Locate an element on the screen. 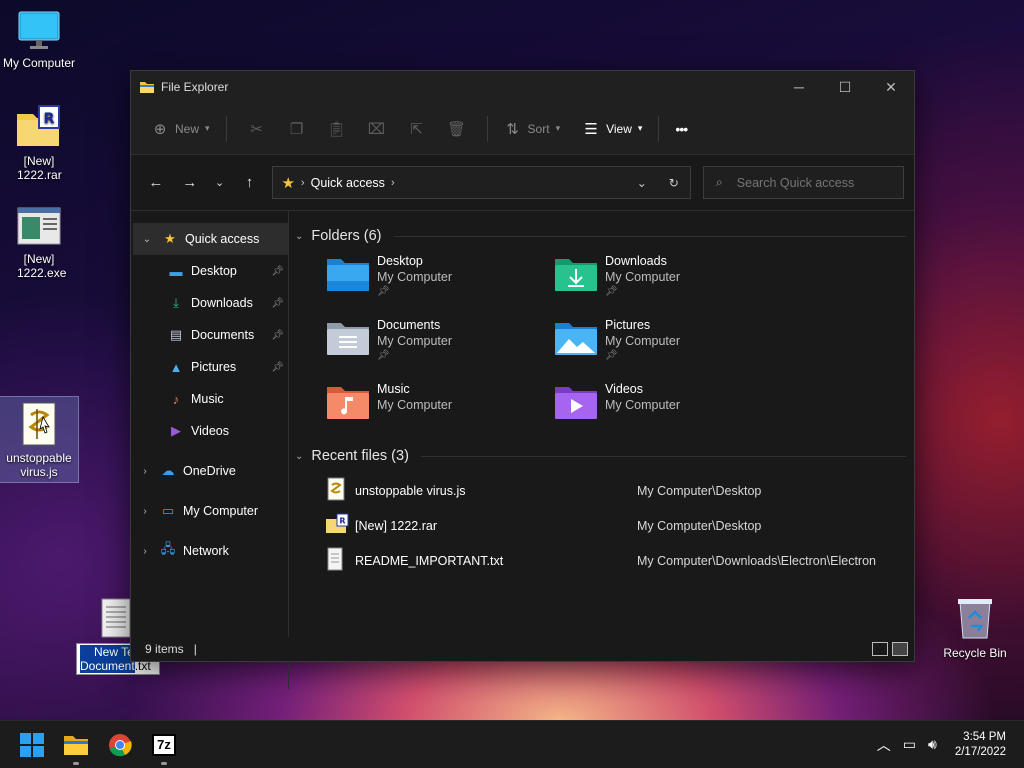 The width and height of the screenshot is (1024, 768). paste-button: 📋︎ is located at coordinates (337, 129).